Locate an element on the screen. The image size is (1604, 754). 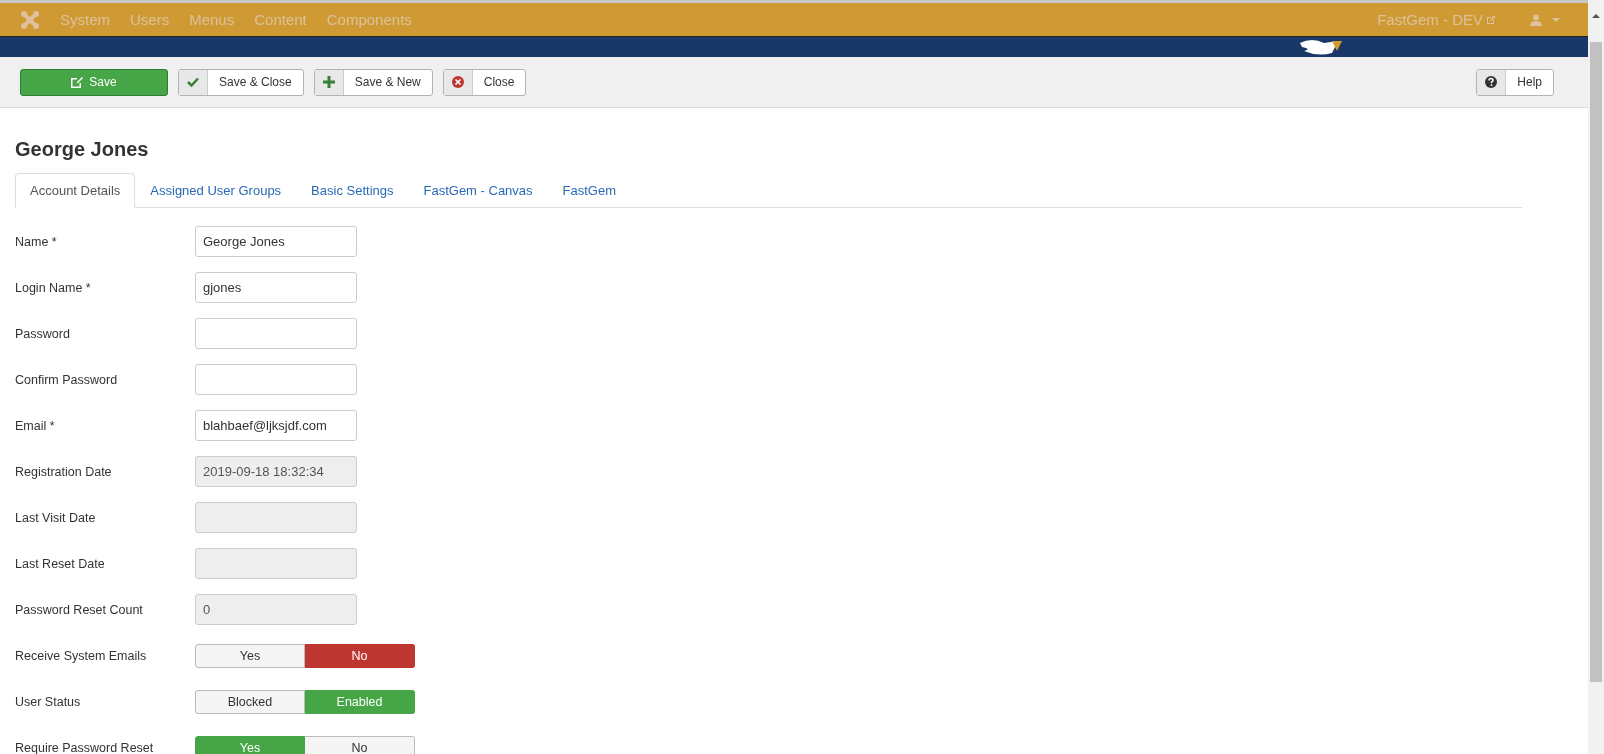
input-field: George Jones is located at coordinates (276, 241).